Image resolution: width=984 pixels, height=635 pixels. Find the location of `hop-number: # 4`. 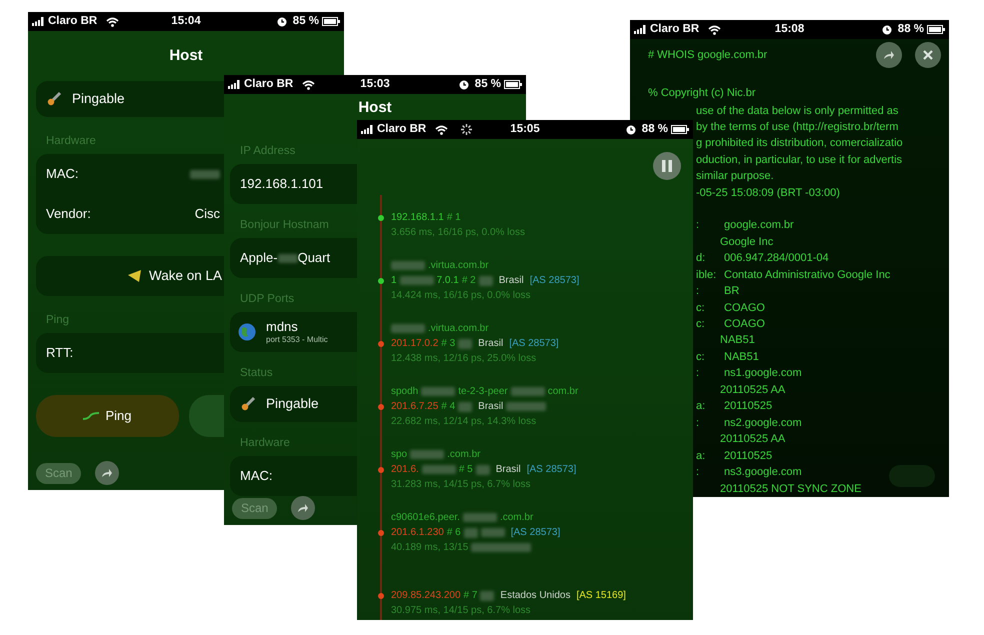

hop-number: # 4 is located at coordinates (448, 407).